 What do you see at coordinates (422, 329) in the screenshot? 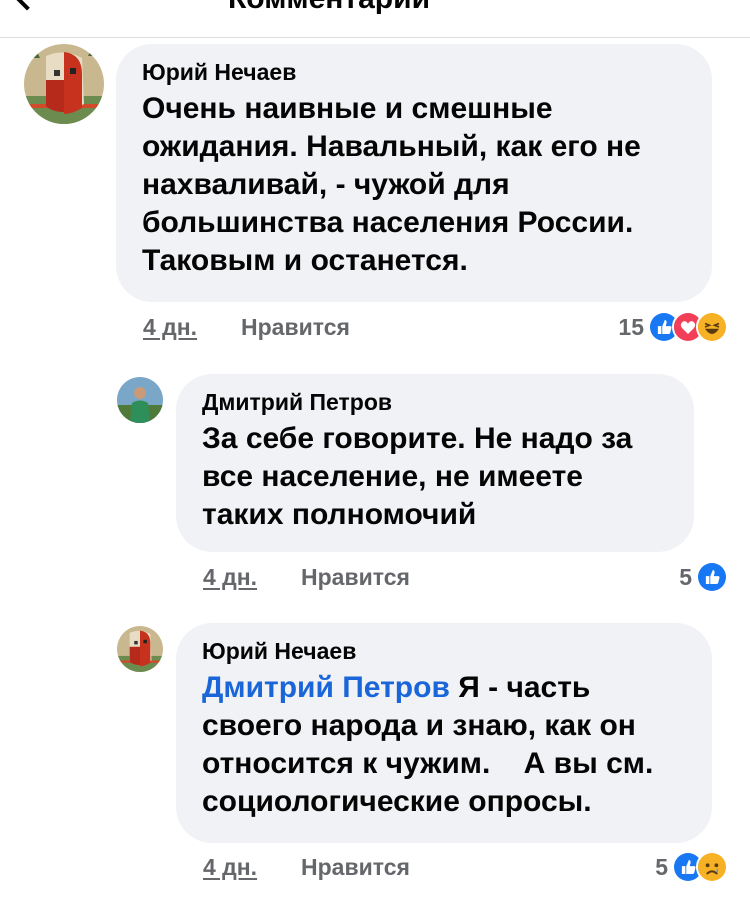
I see `comment-actions: 4 дн. Нравится 15` at bounding box center [422, 329].